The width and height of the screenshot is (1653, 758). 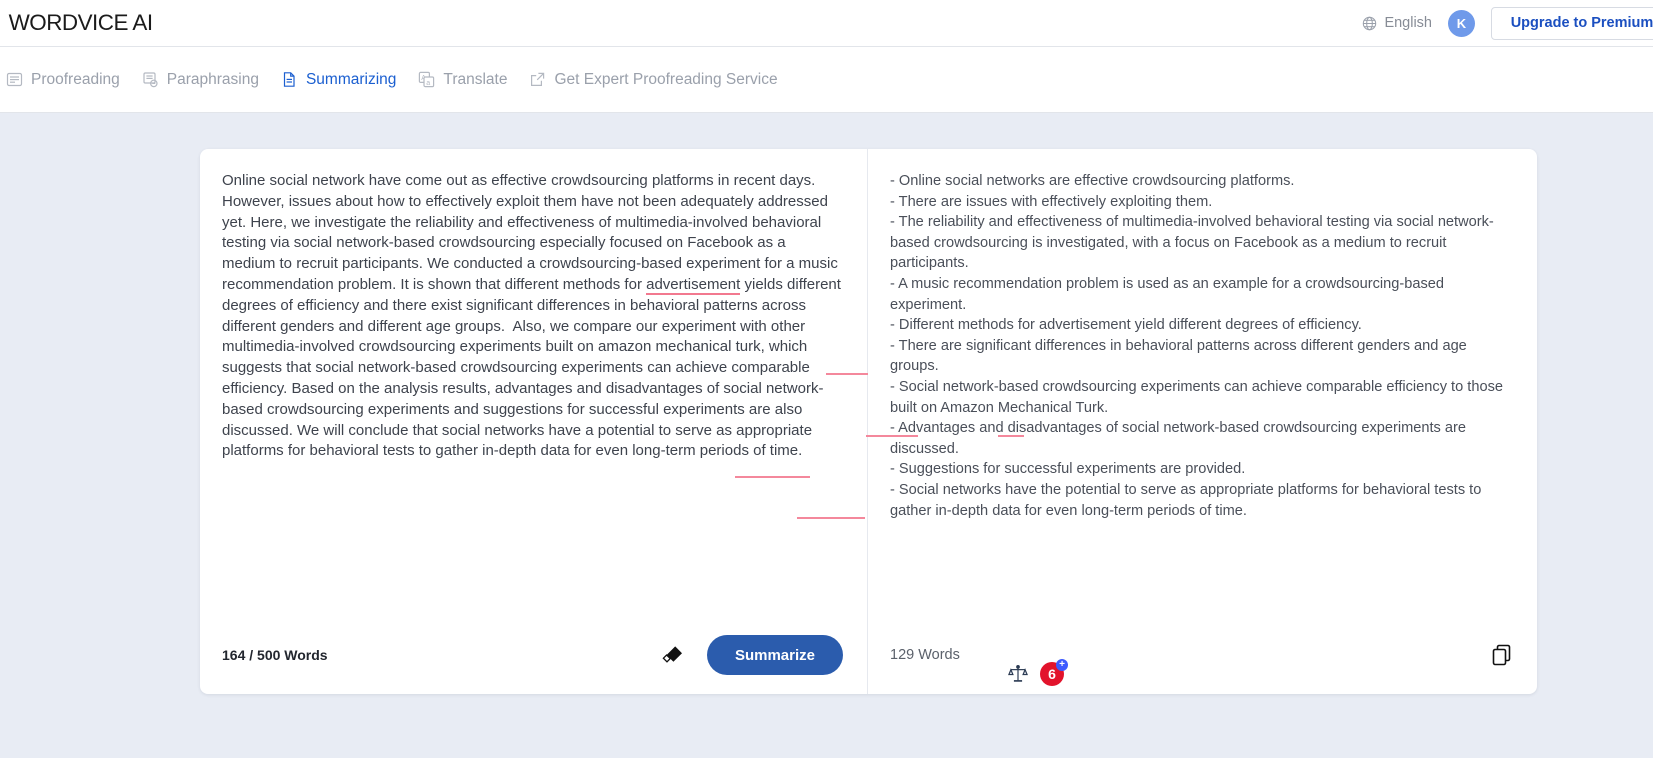 I want to click on summary-mini-actions: 6 +, so click(x=1038, y=672).